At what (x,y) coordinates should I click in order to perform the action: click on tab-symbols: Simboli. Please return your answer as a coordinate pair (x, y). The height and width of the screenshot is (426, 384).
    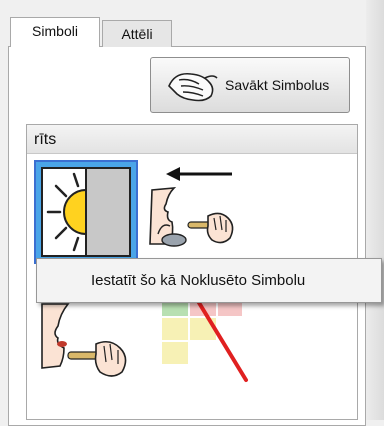
    Looking at the image, I should click on (55, 32).